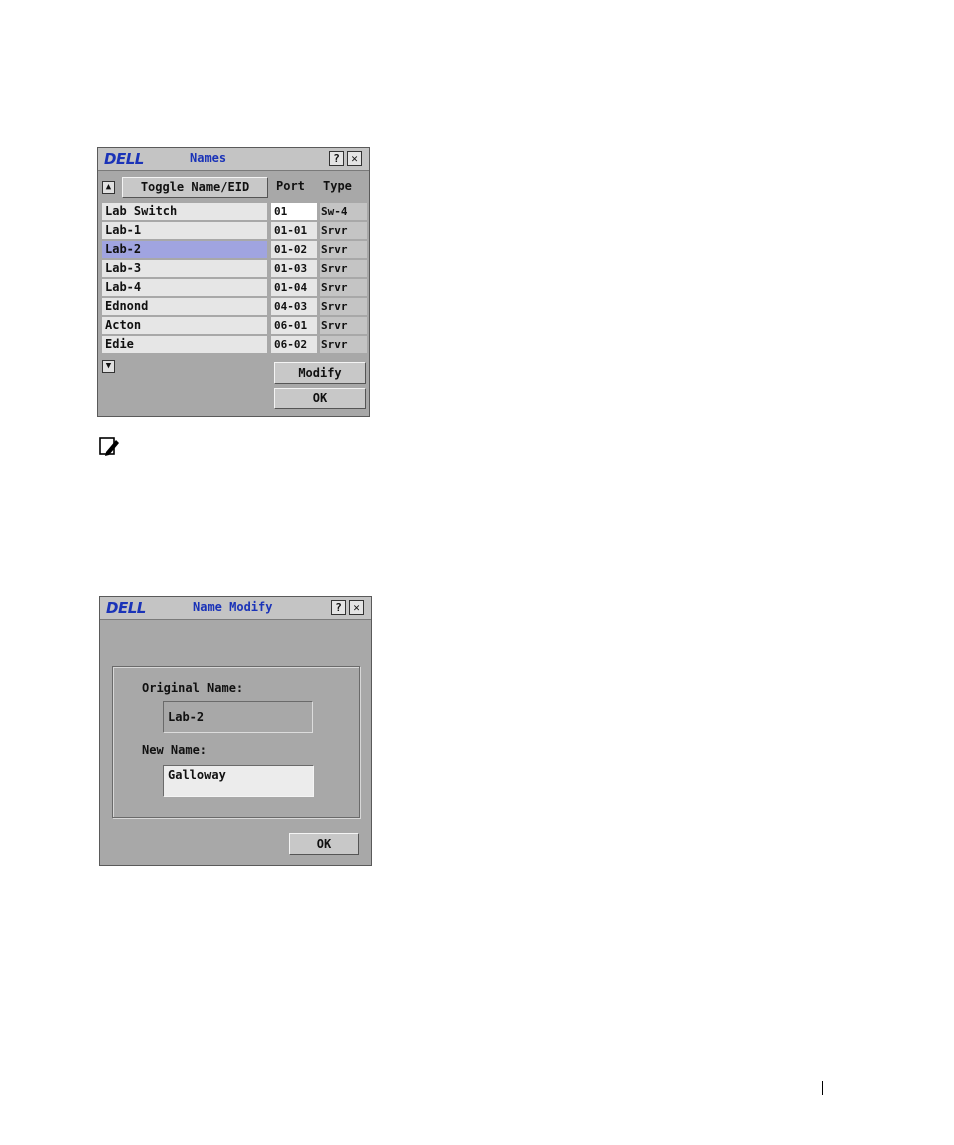  I want to click on row-name: Lab Switch, so click(184, 211).